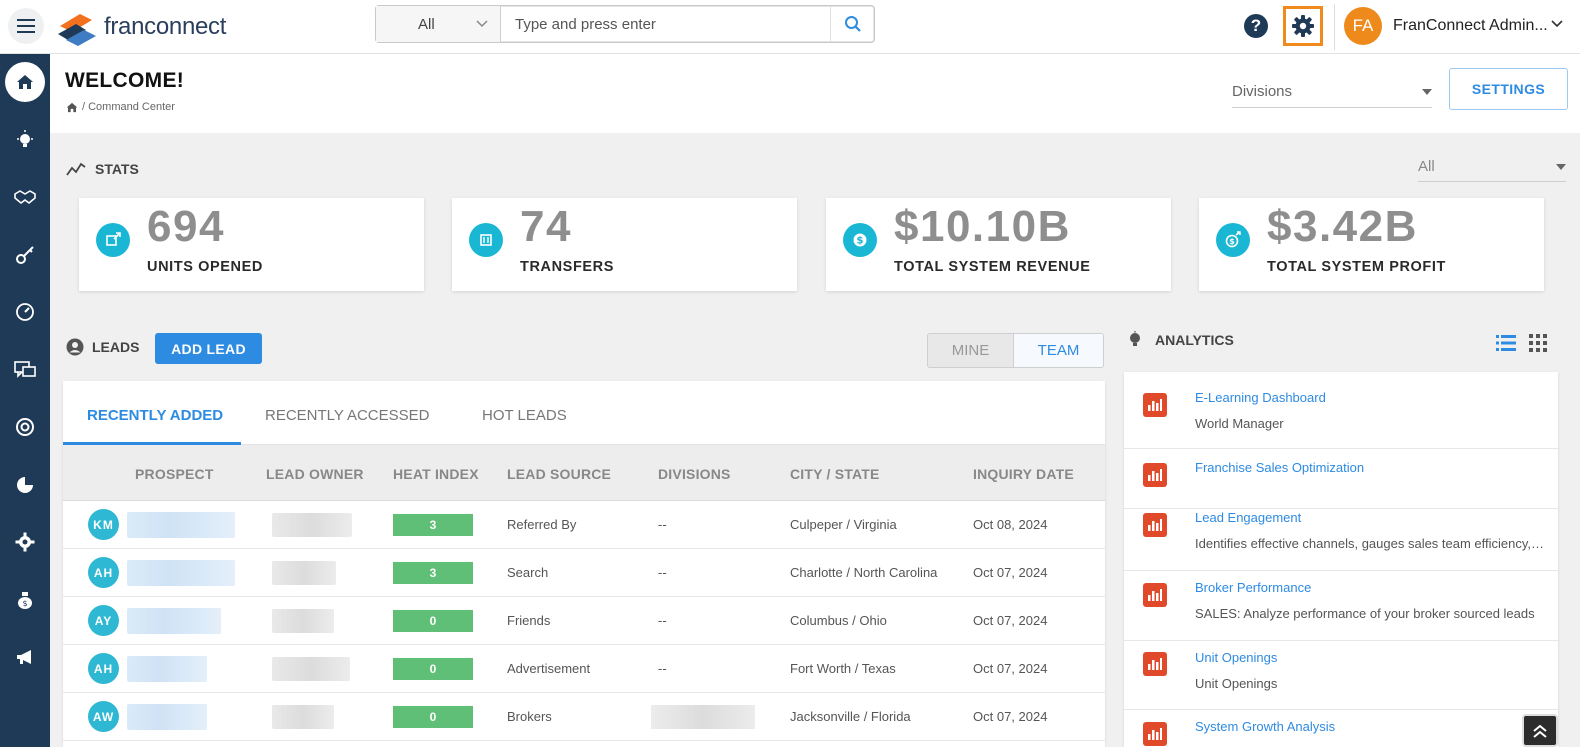 Image resolution: width=1580 pixels, height=747 pixels. I want to click on top-bar: franconnect All ? F, so click(790, 27).